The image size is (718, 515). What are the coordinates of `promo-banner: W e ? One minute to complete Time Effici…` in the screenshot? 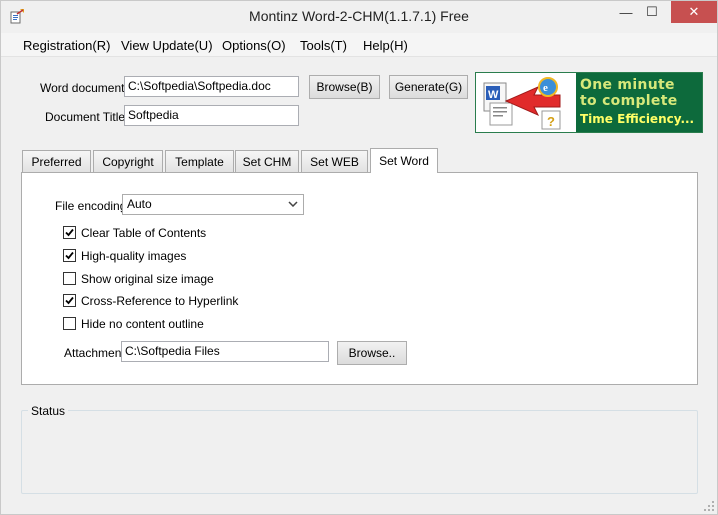 It's located at (589, 102).